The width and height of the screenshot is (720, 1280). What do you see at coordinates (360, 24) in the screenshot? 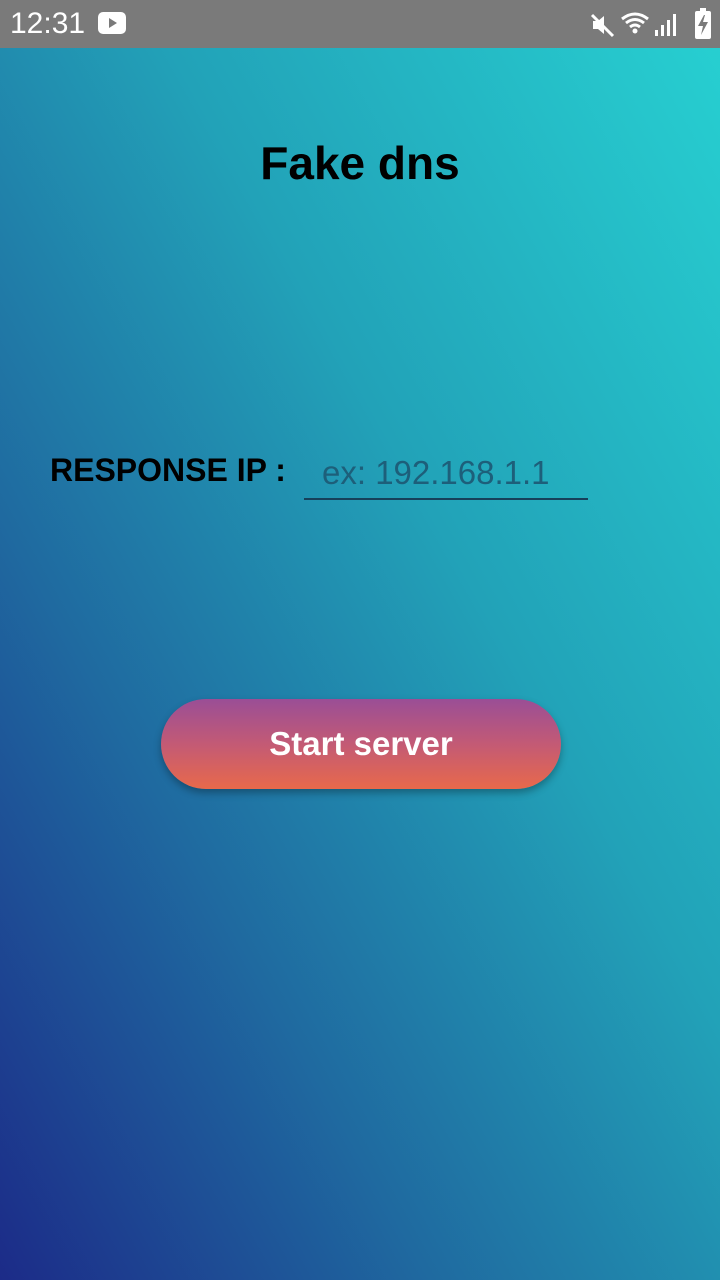
I see `status-bar: 12:31` at bounding box center [360, 24].